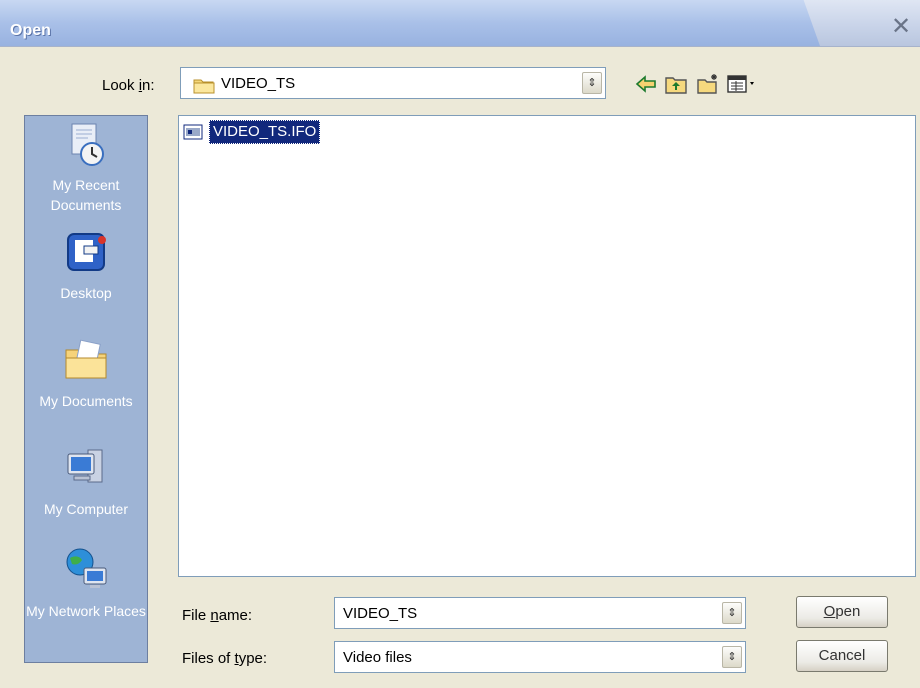 The image size is (920, 688). What do you see at coordinates (86, 568) in the screenshot?
I see `network-places-icon` at bounding box center [86, 568].